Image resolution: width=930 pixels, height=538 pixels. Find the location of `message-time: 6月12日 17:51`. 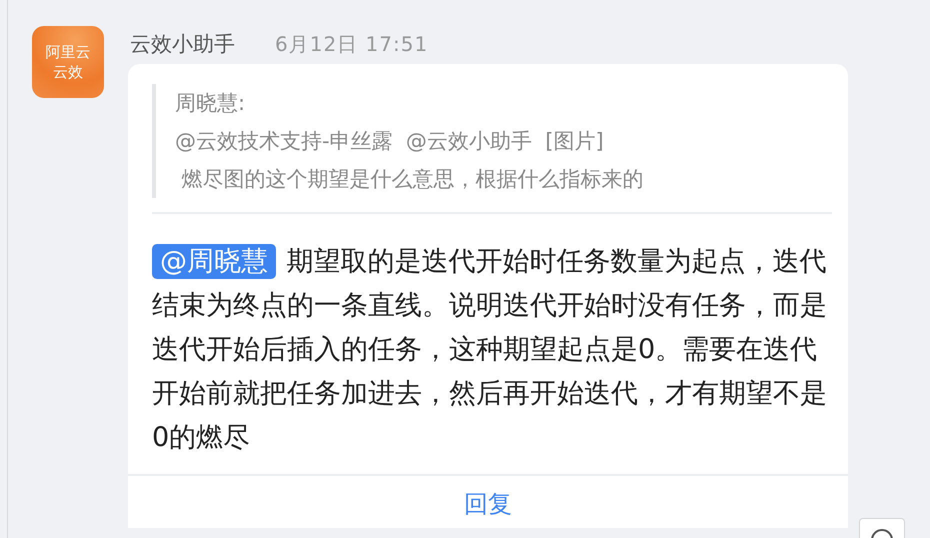

message-time: 6月12日 17:51 is located at coordinates (351, 44).